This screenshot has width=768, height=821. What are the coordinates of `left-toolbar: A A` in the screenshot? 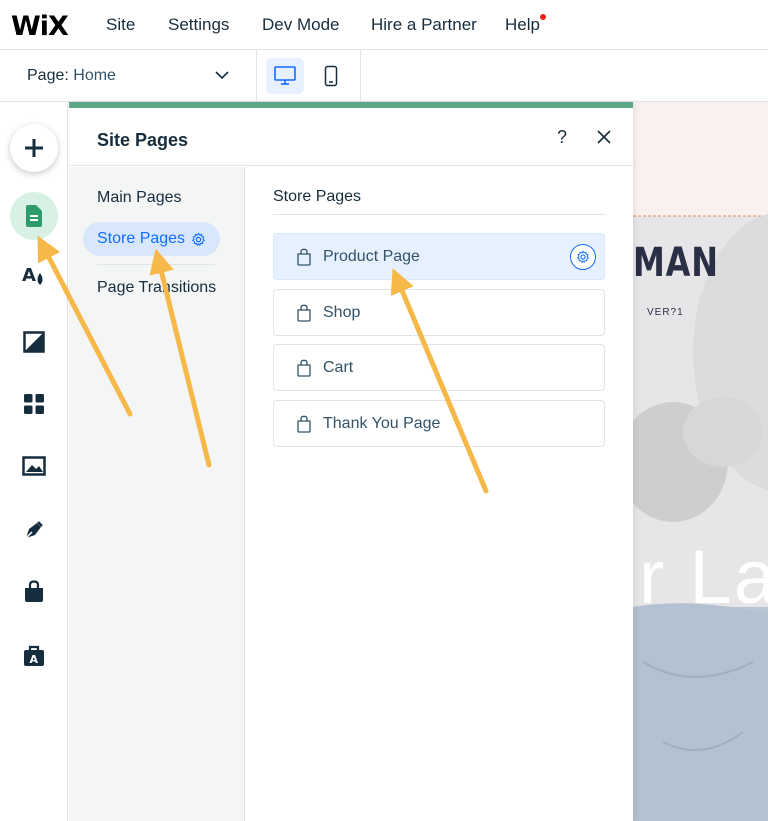 It's located at (34, 461).